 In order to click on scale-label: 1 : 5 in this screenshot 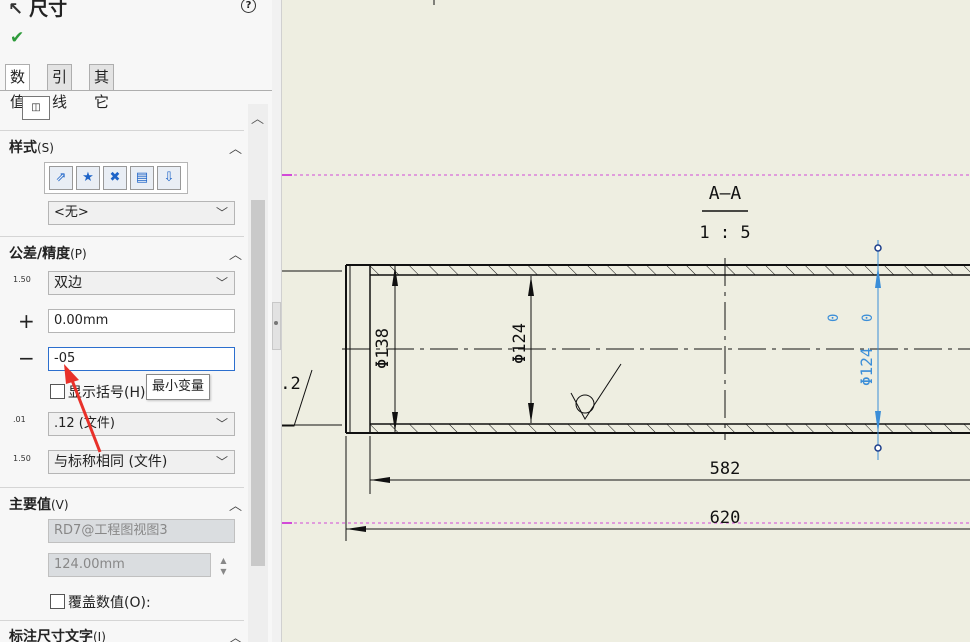, I will do `click(724, 233)`.